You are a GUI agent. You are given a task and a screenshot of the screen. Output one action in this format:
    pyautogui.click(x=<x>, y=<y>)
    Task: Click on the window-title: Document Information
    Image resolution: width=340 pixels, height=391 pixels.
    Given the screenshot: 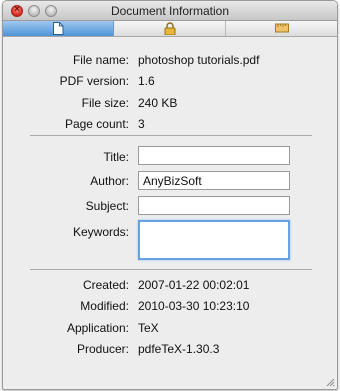 What is the action you would take?
    pyautogui.click(x=170, y=11)
    